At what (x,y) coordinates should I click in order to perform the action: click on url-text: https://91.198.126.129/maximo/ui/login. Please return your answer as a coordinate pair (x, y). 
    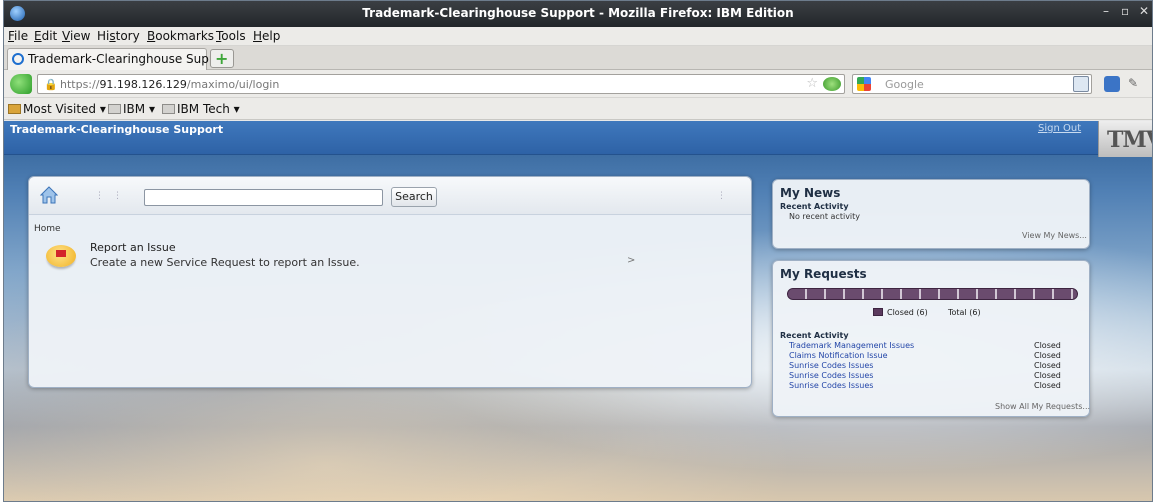
    Looking at the image, I should click on (169, 84).